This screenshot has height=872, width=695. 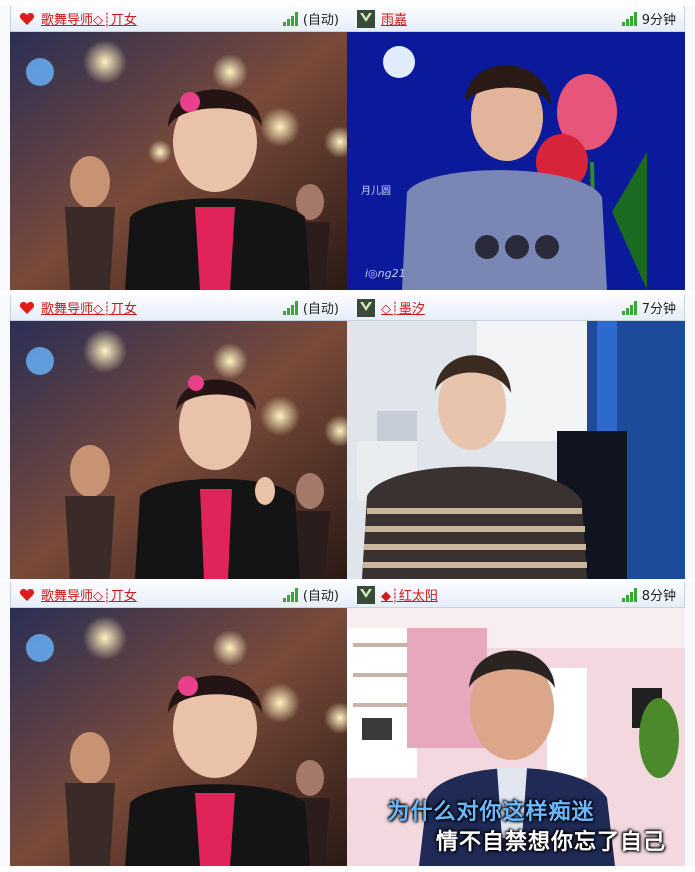 I want to click on lyric-line-next: 情不自禁想你忘了自己, so click(x=550, y=842).